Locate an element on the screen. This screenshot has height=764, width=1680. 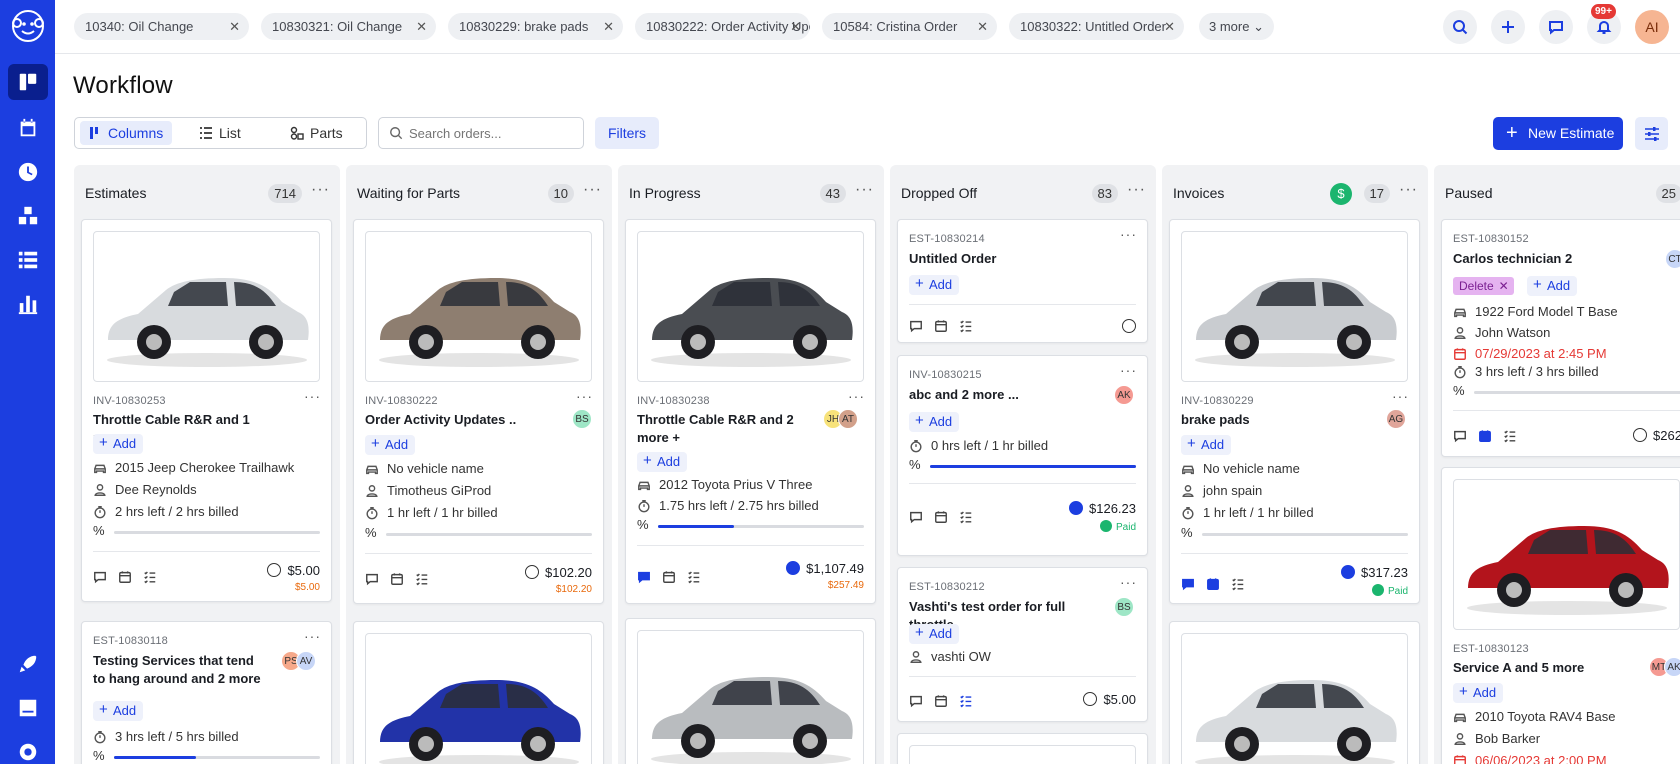
order-title: Untitled Order is located at coordinates (953, 258).